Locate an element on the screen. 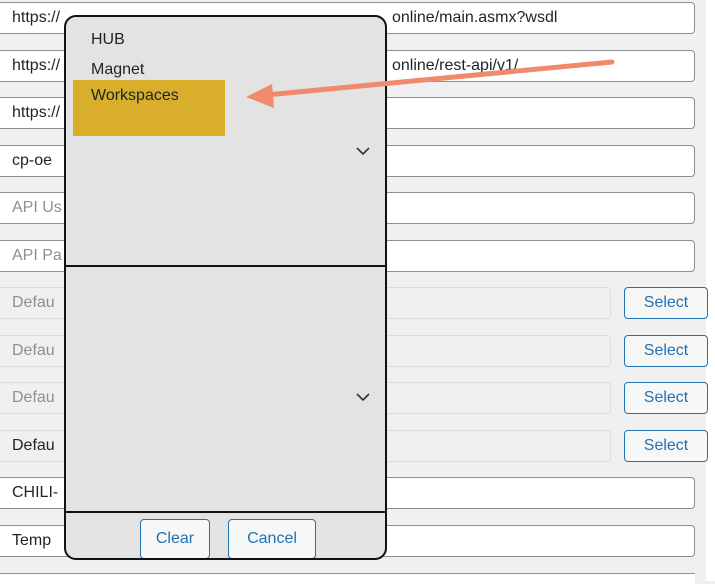 This screenshot has height=584, width=715. api-password-placeholder: API Pa is located at coordinates (37, 255).